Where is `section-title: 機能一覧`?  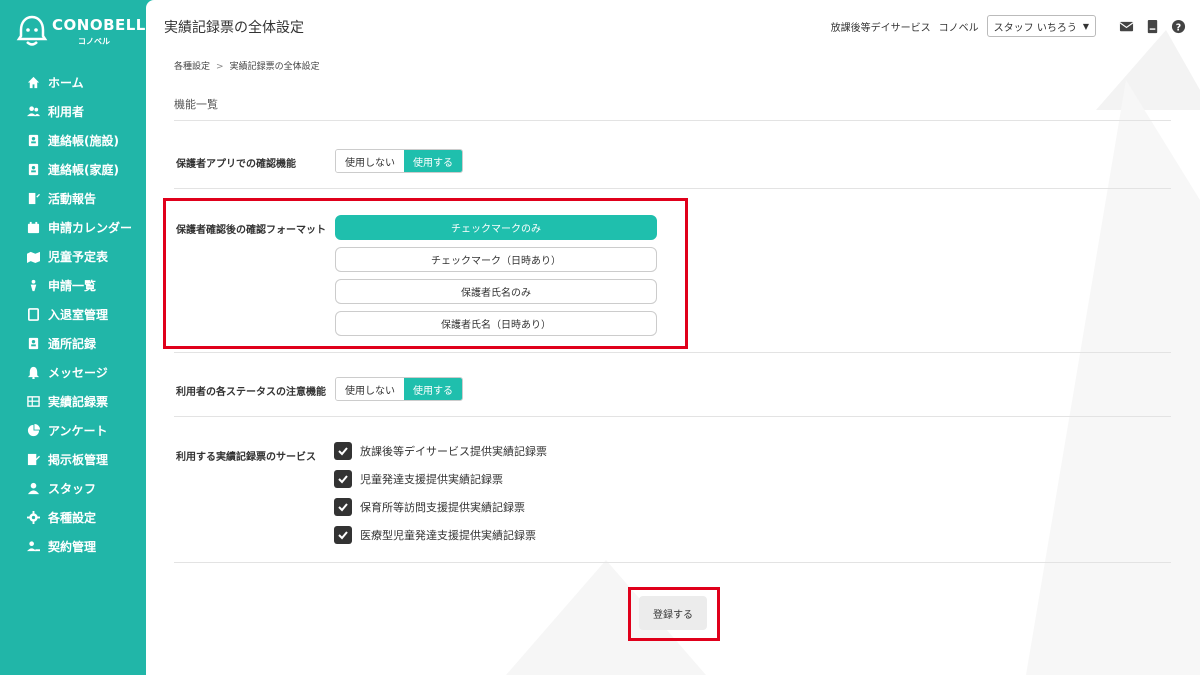
section-title: 機能一覧 is located at coordinates (196, 104).